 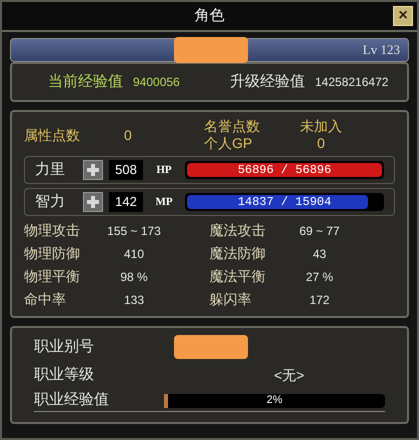 What do you see at coordinates (52, 230) in the screenshot?
I see `stat-label: 物理攻击` at bounding box center [52, 230].